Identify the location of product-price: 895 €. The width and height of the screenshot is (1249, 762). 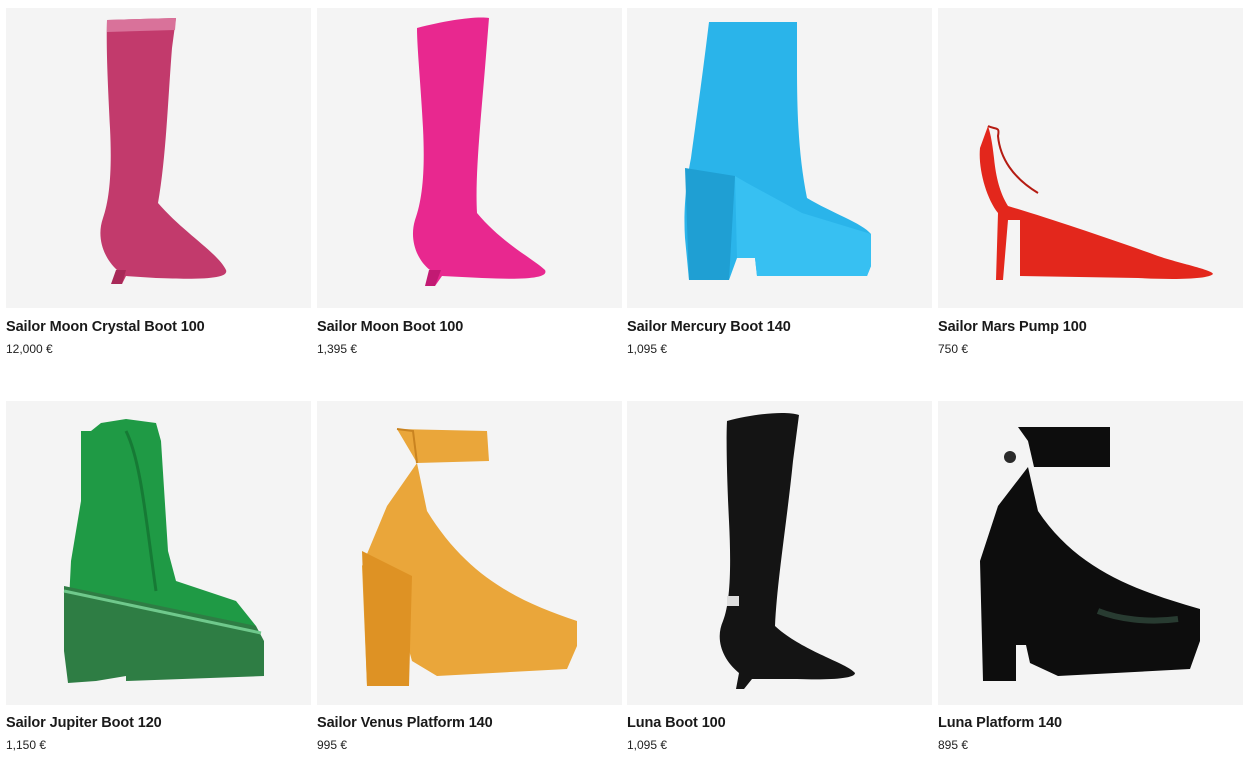
(953, 745).